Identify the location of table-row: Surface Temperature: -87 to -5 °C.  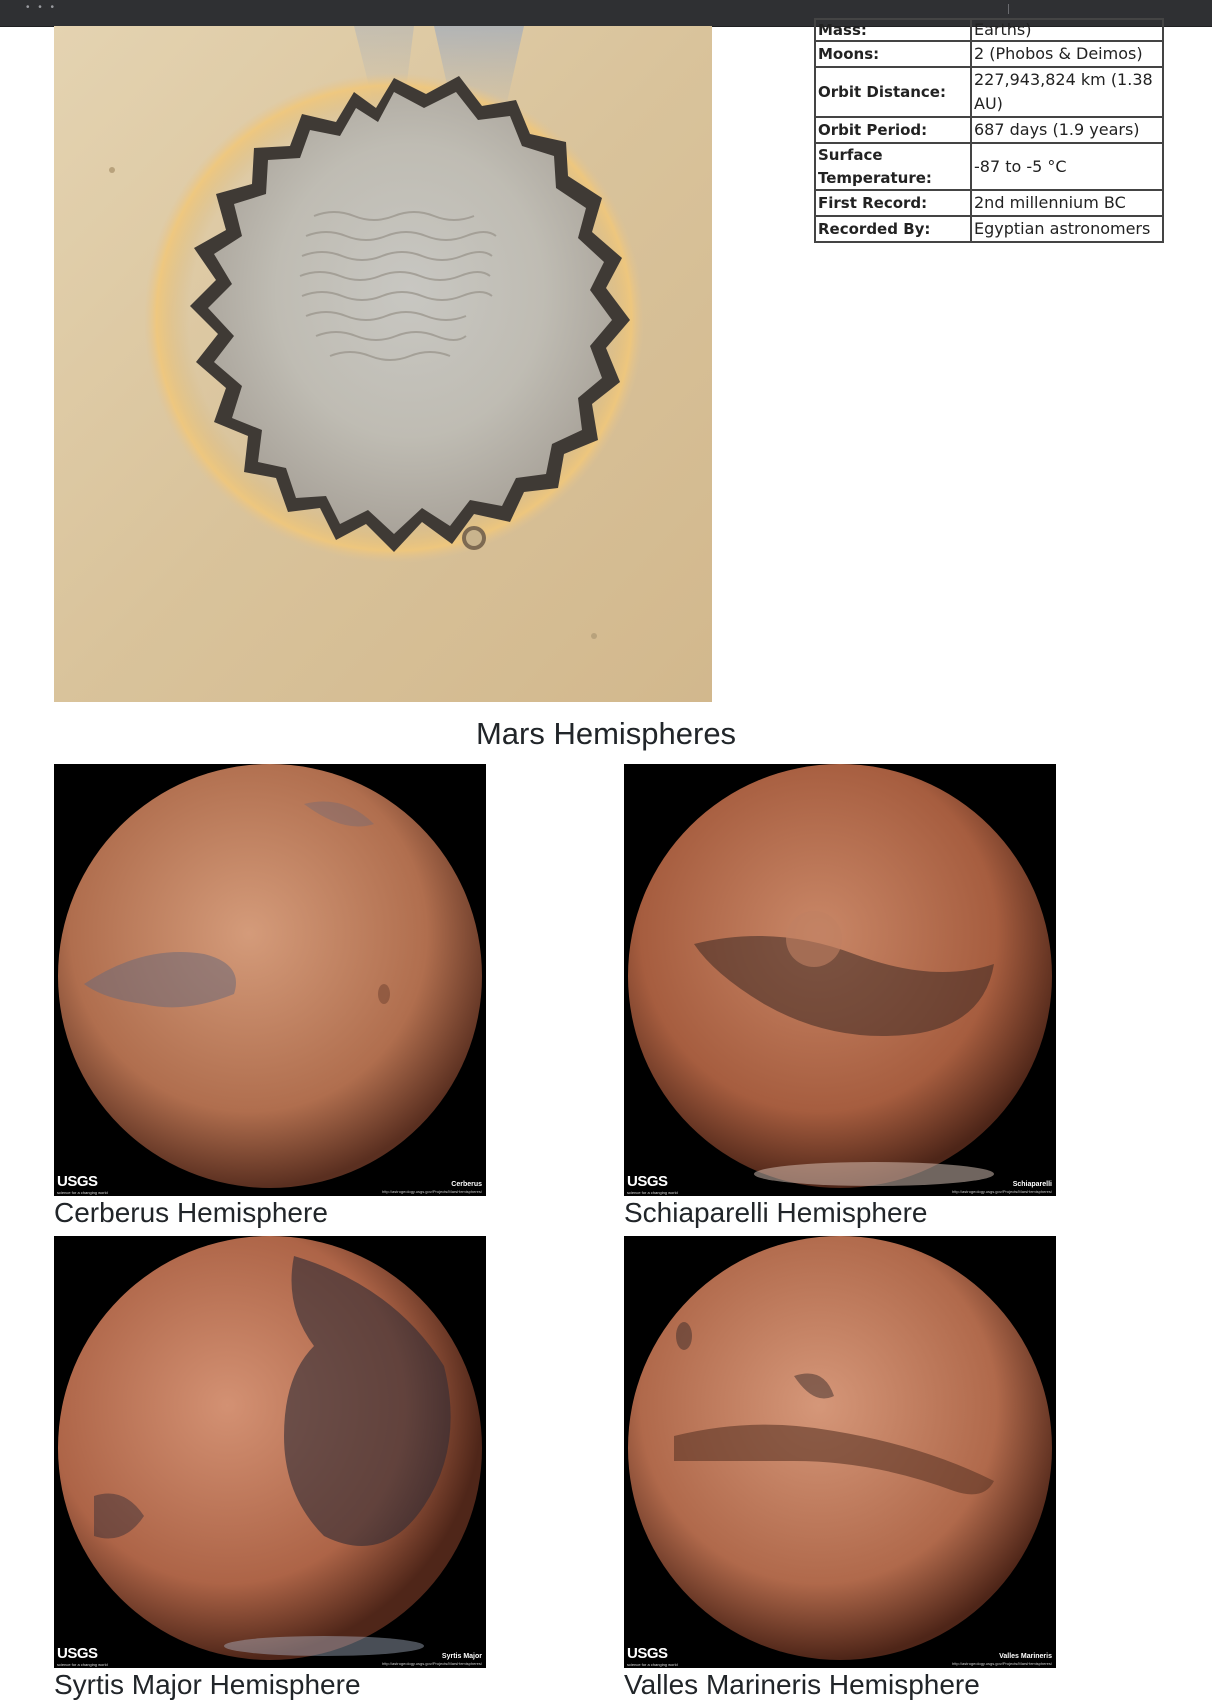
(989, 166).